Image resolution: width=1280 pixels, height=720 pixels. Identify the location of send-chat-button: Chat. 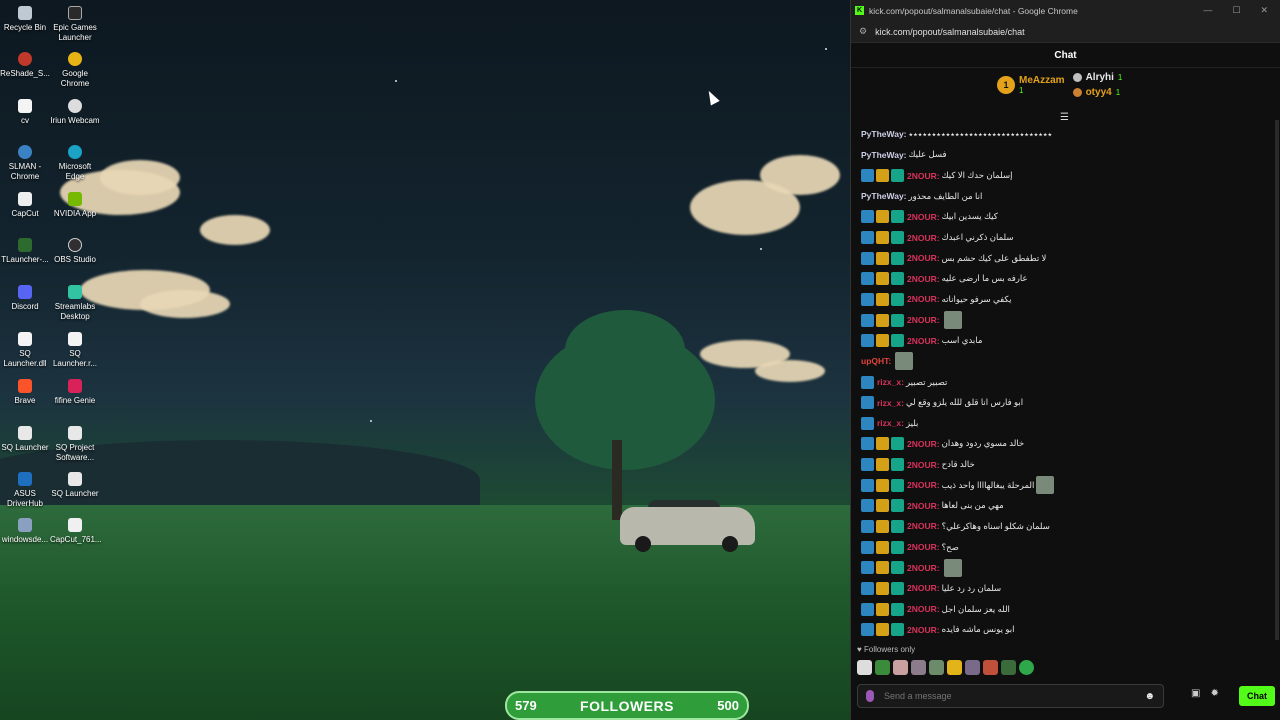
(1257, 696).